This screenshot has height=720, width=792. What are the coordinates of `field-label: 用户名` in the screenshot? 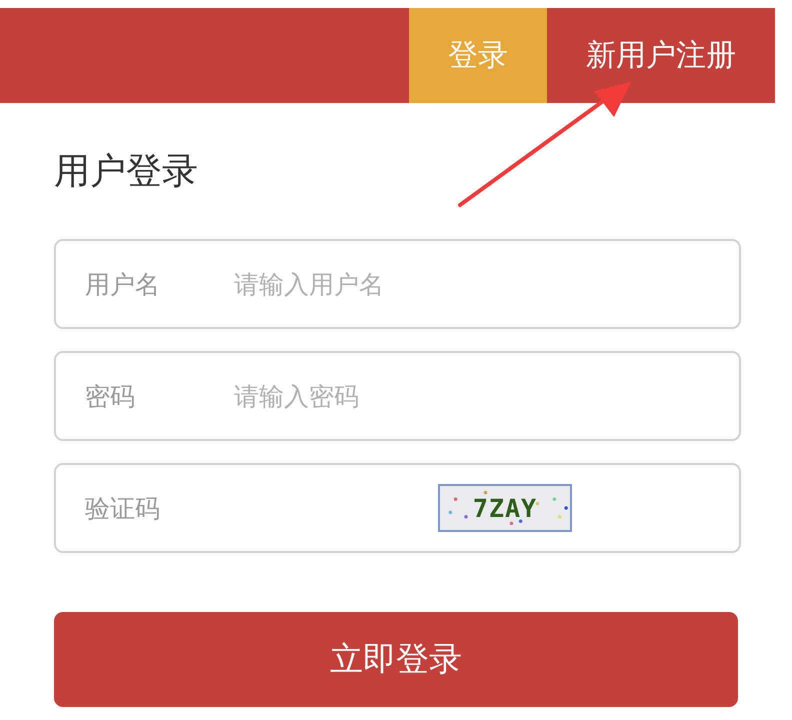 It's located at (123, 284).